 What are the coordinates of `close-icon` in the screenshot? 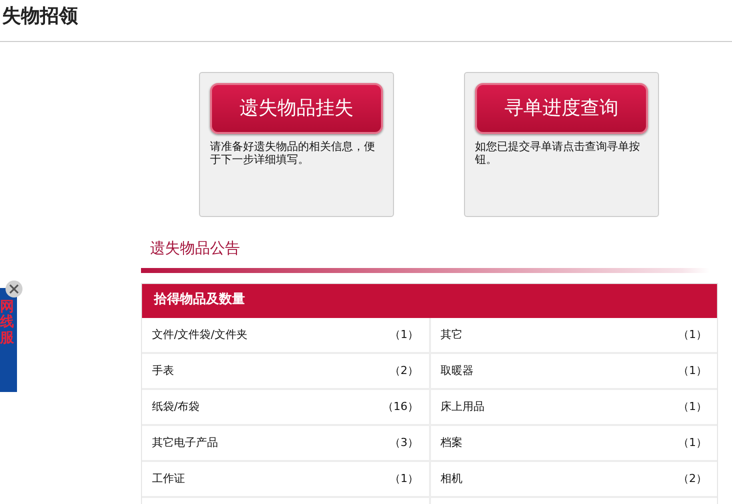 It's located at (14, 289).